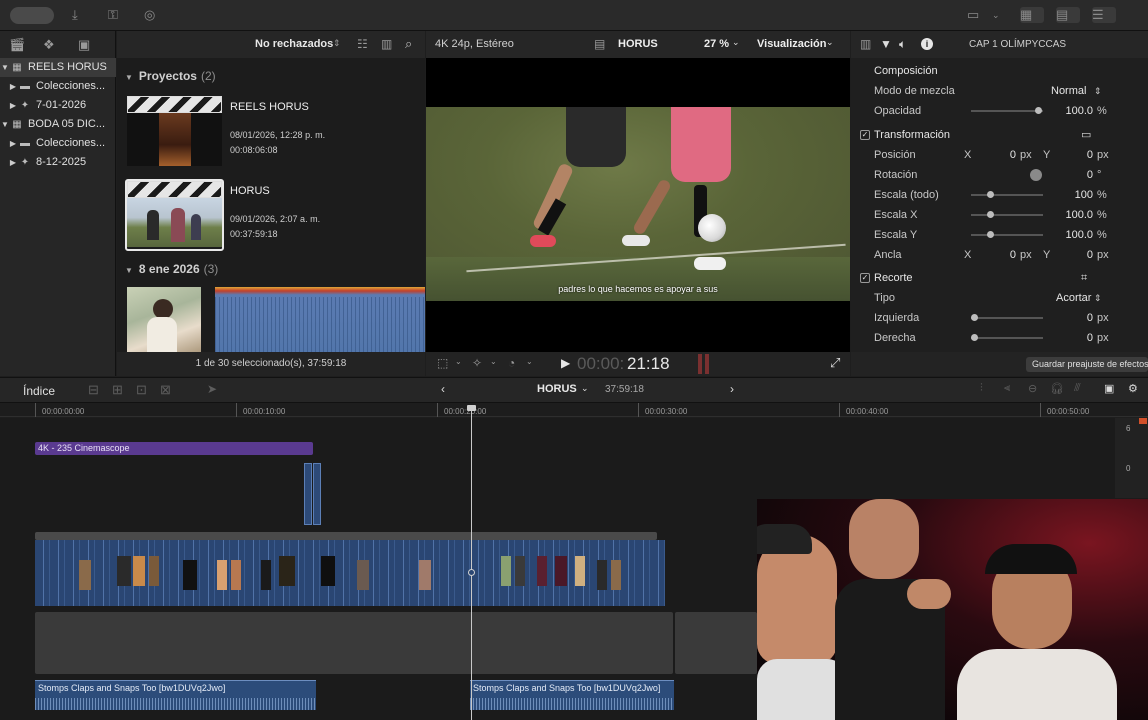  I want to click on anchor-x-value: 0, so click(1006, 255).